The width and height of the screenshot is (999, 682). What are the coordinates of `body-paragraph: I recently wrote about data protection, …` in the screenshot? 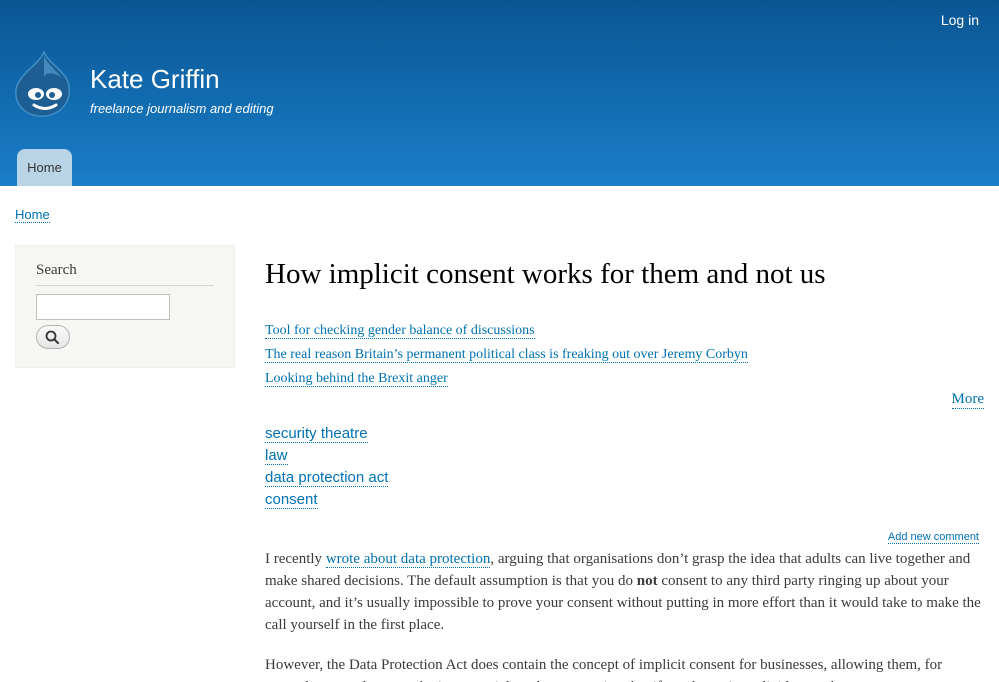 It's located at (623, 592).